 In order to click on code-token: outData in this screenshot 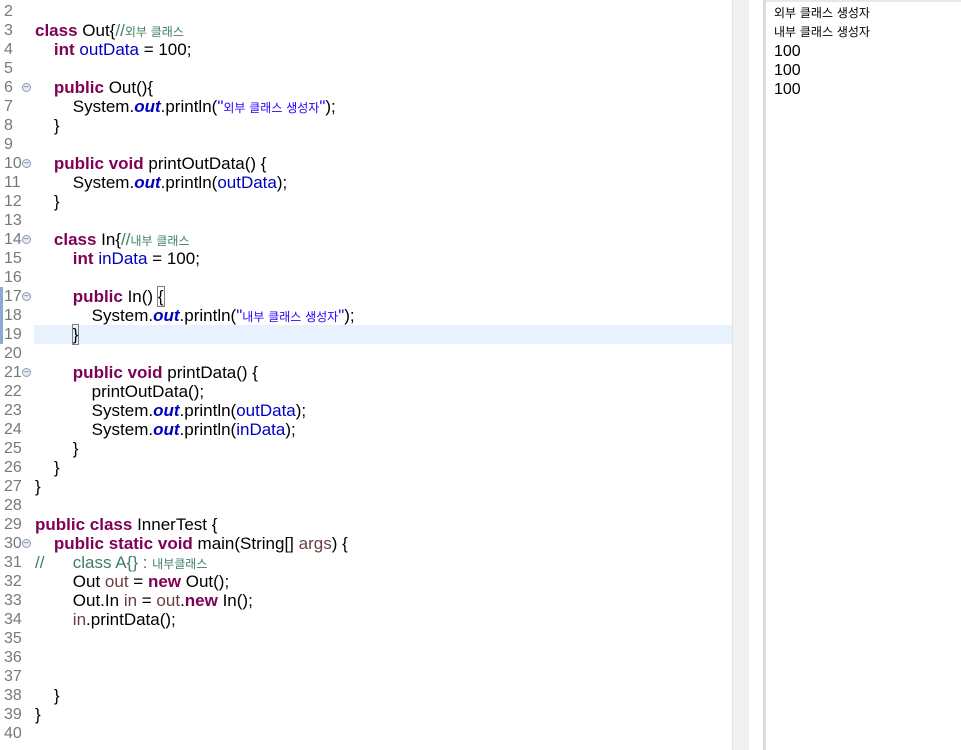, I will do `click(247, 182)`.